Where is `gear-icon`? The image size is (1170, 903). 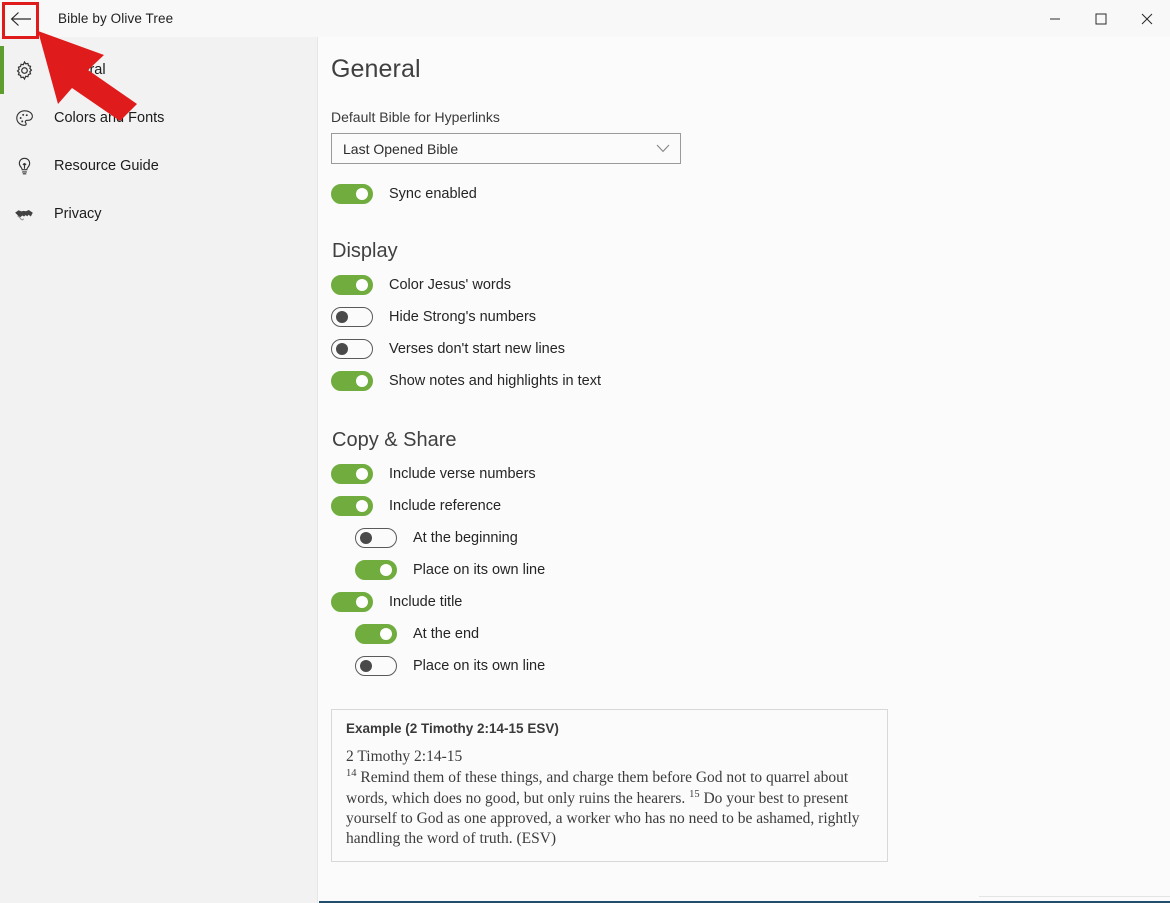
gear-icon is located at coordinates (24, 70).